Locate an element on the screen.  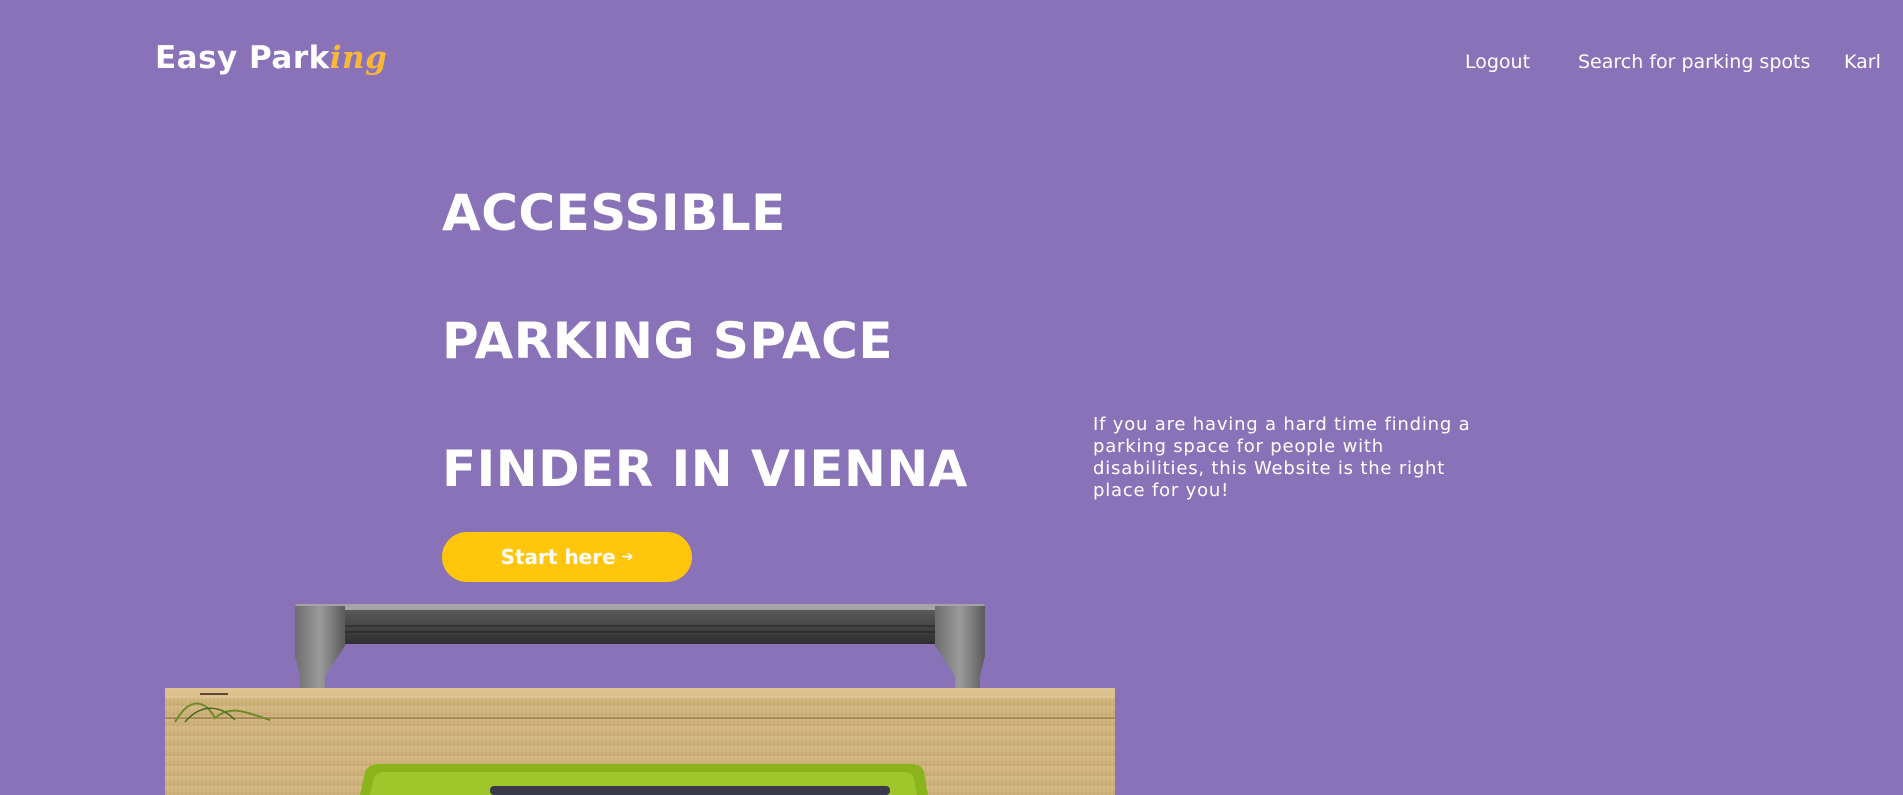
logout-link: Logout is located at coordinates (1497, 62).